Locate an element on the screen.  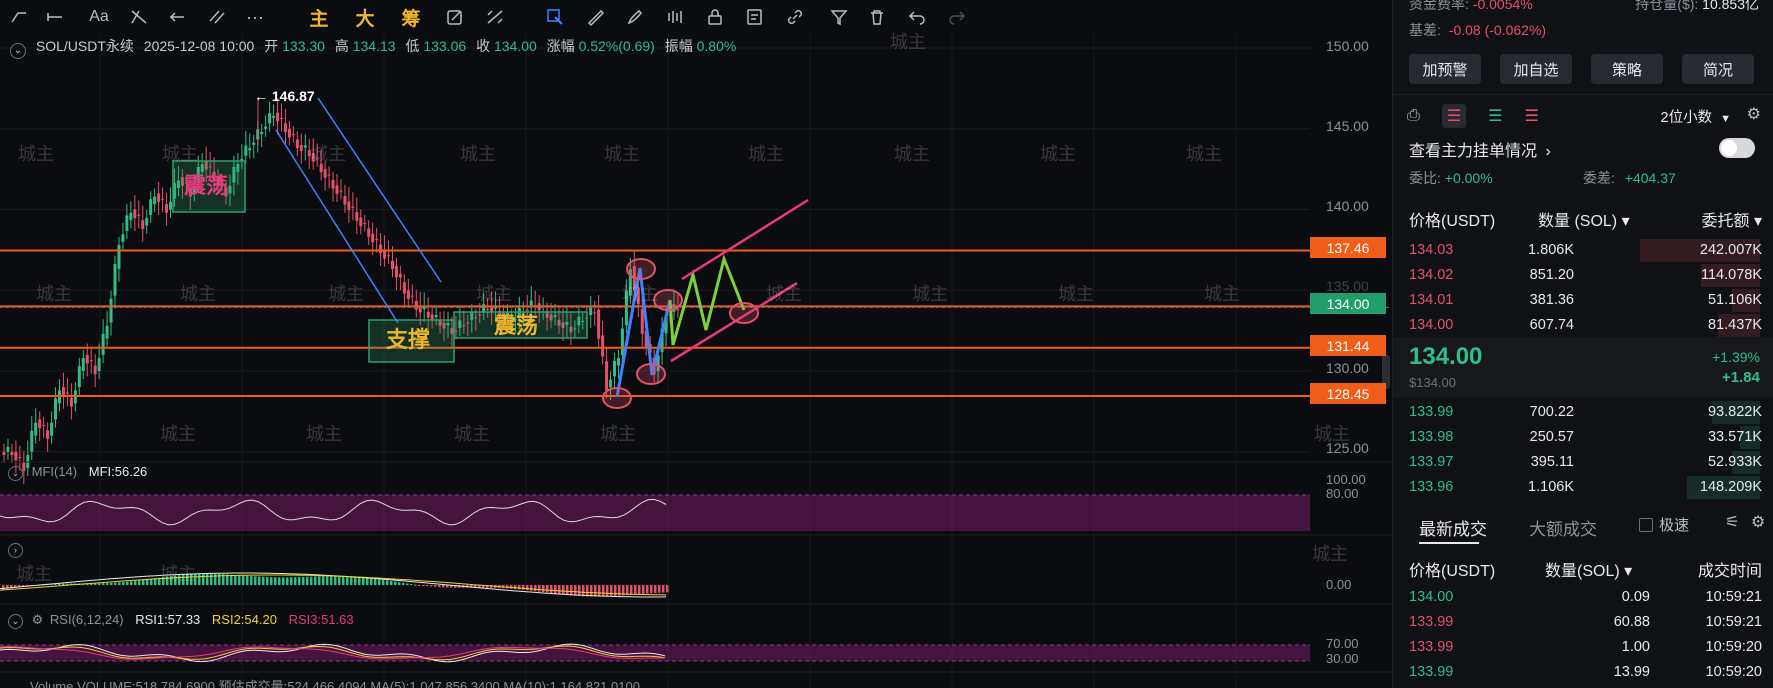
horizontal-line-icon is located at coordinates (55, 17).